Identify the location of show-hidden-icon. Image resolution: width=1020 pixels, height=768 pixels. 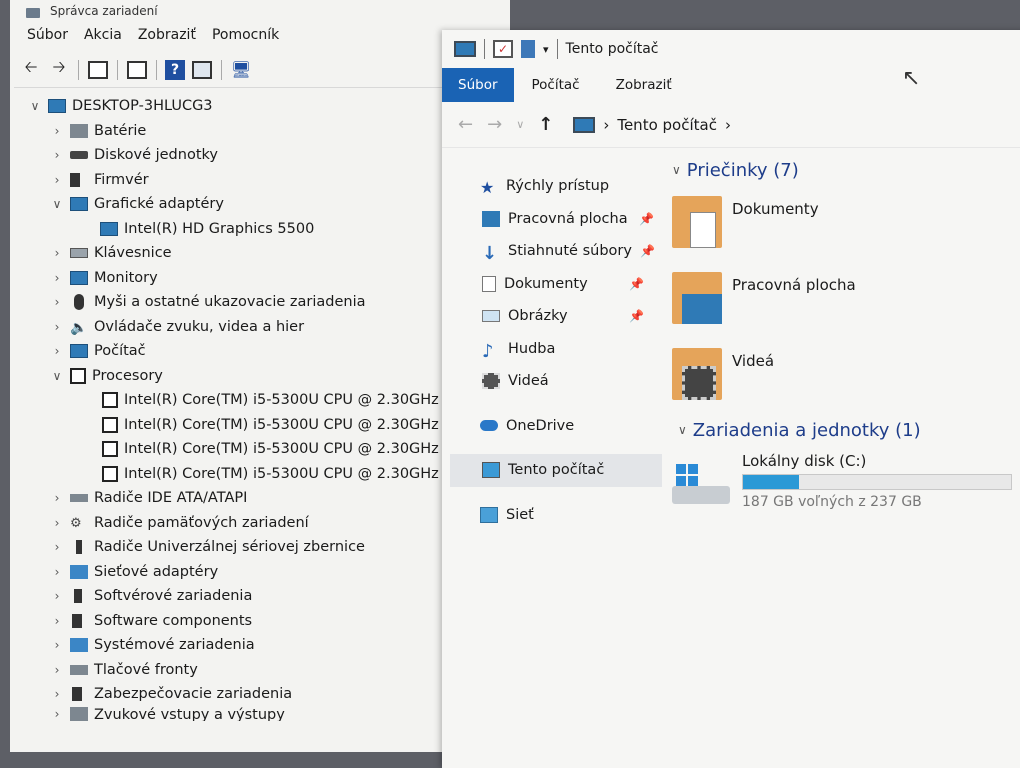
(137, 70).